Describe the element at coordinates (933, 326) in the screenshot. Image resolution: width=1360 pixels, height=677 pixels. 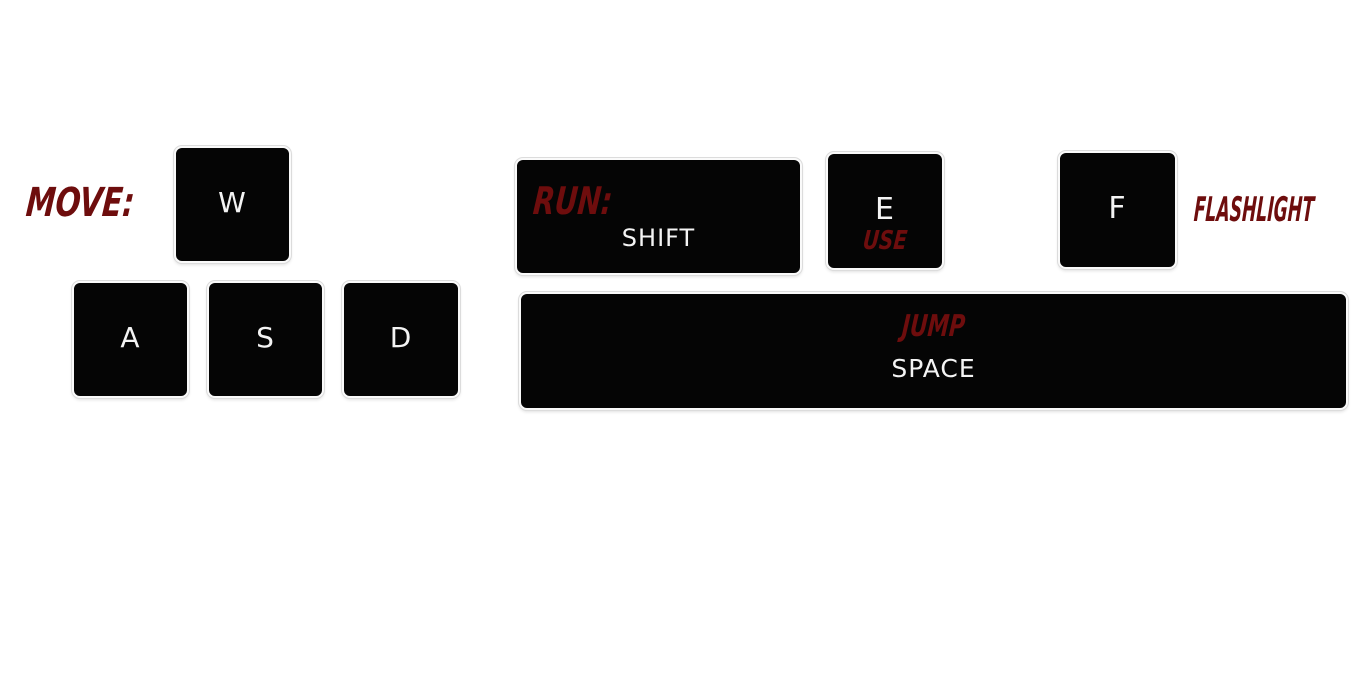
I see `jump-label: JUMP` at that location.